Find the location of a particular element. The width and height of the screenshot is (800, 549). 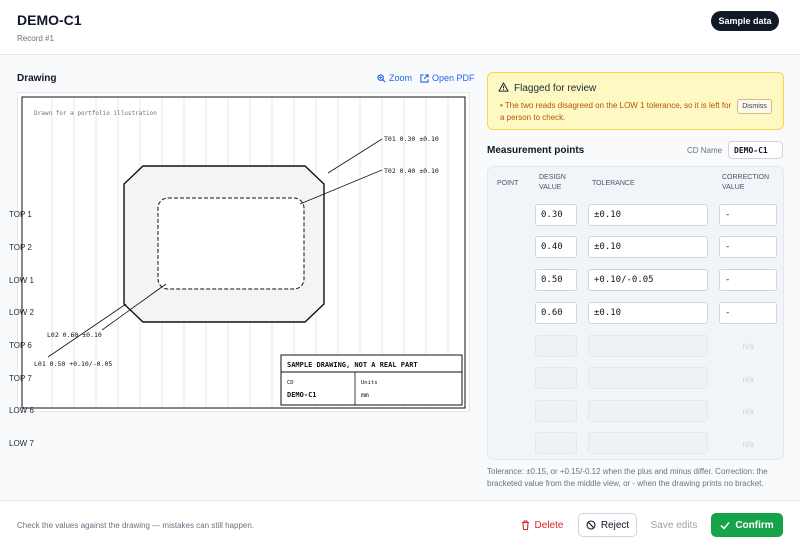

confirm-label: Confirm is located at coordinates (754, 525).